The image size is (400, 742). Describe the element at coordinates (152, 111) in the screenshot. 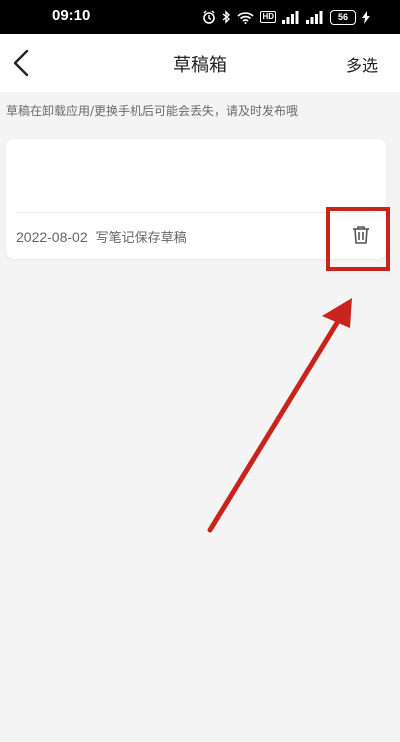

I see `notice-text: 草稿在卸载应用/更换手机后可能会丢失，请及时发布哦` at that location.